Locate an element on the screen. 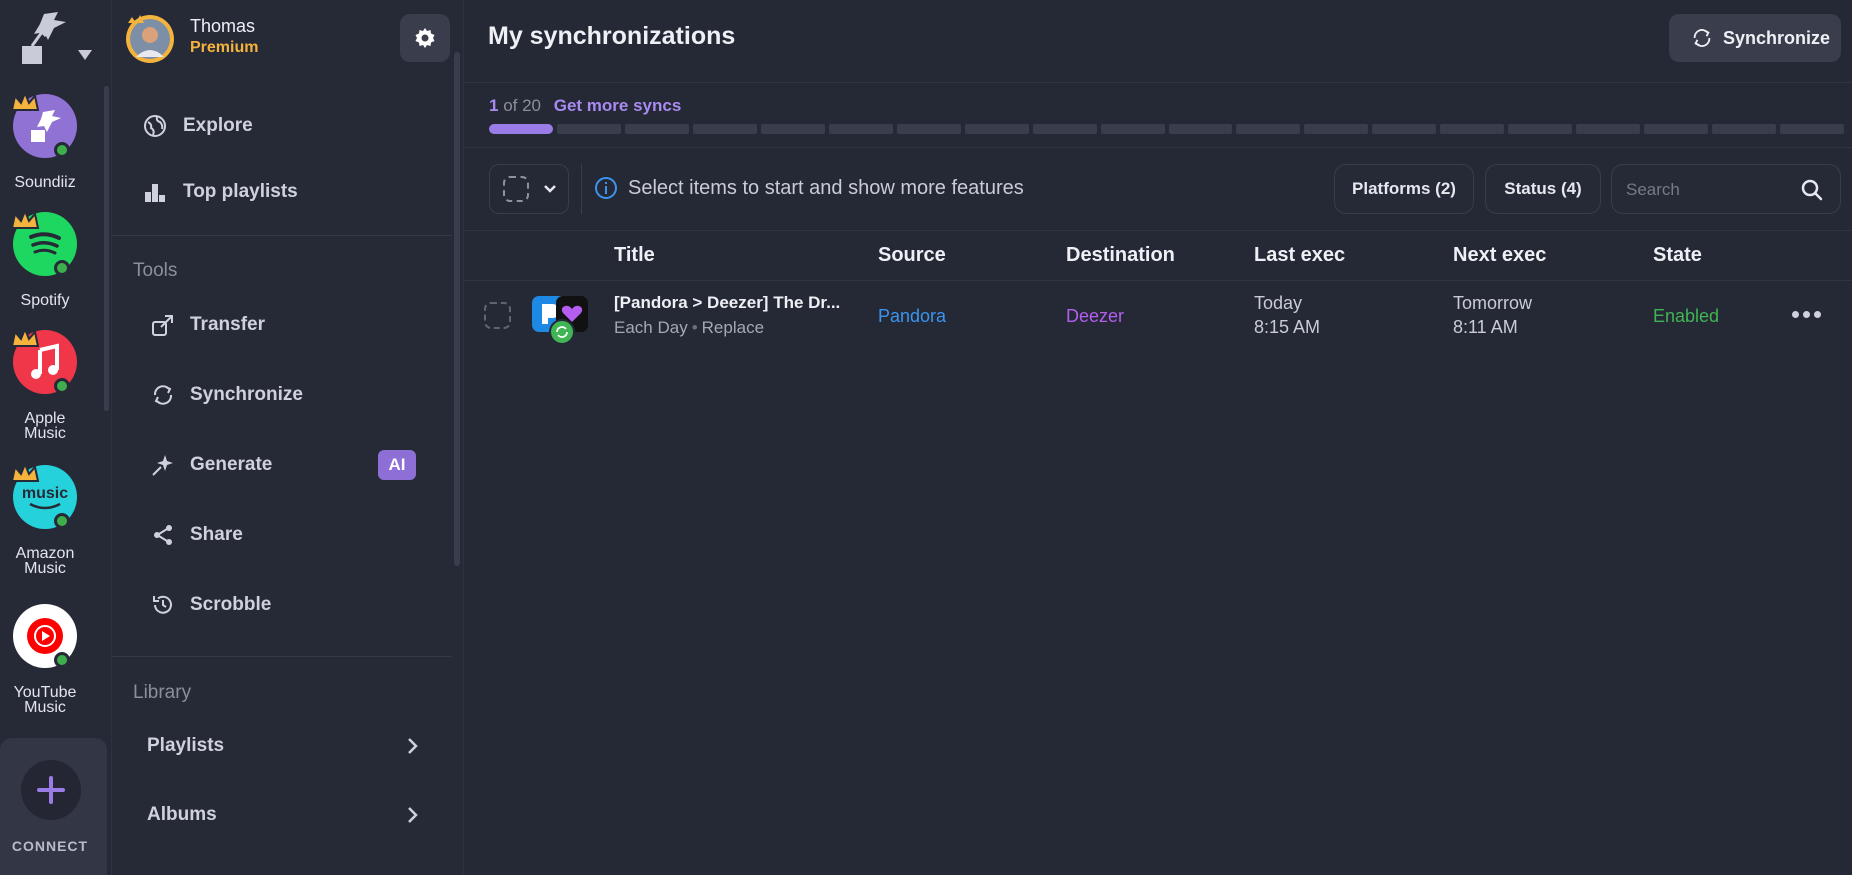  toolbar-separator is located at coordinates (581, 189).